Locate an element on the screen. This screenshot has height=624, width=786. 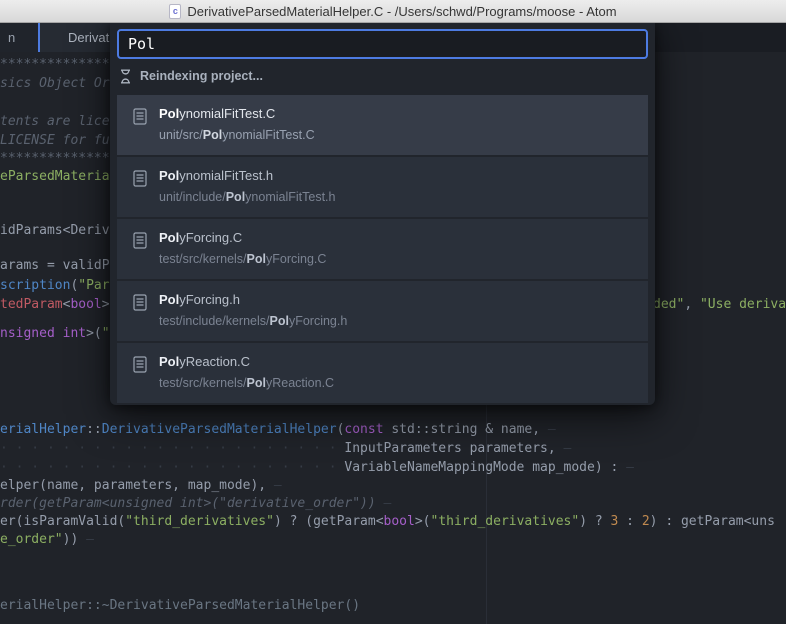
tab-label: Derivat is located at coordinates (89, 37).